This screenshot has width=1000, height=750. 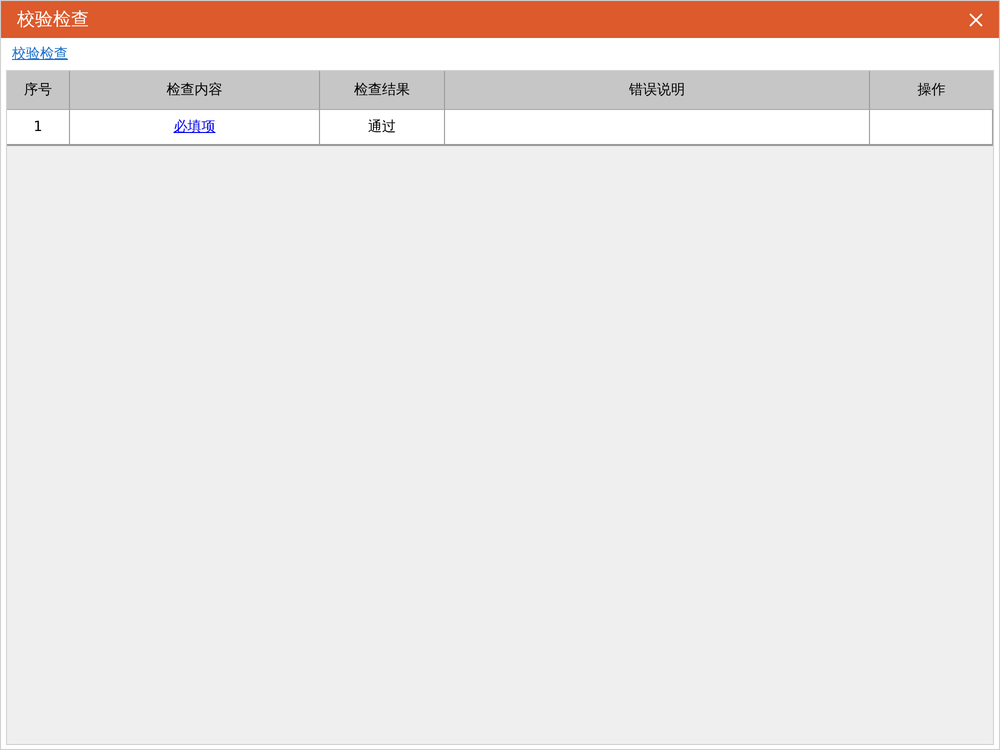 I want to click on column-header: 序号, so click(x=38, y=90).